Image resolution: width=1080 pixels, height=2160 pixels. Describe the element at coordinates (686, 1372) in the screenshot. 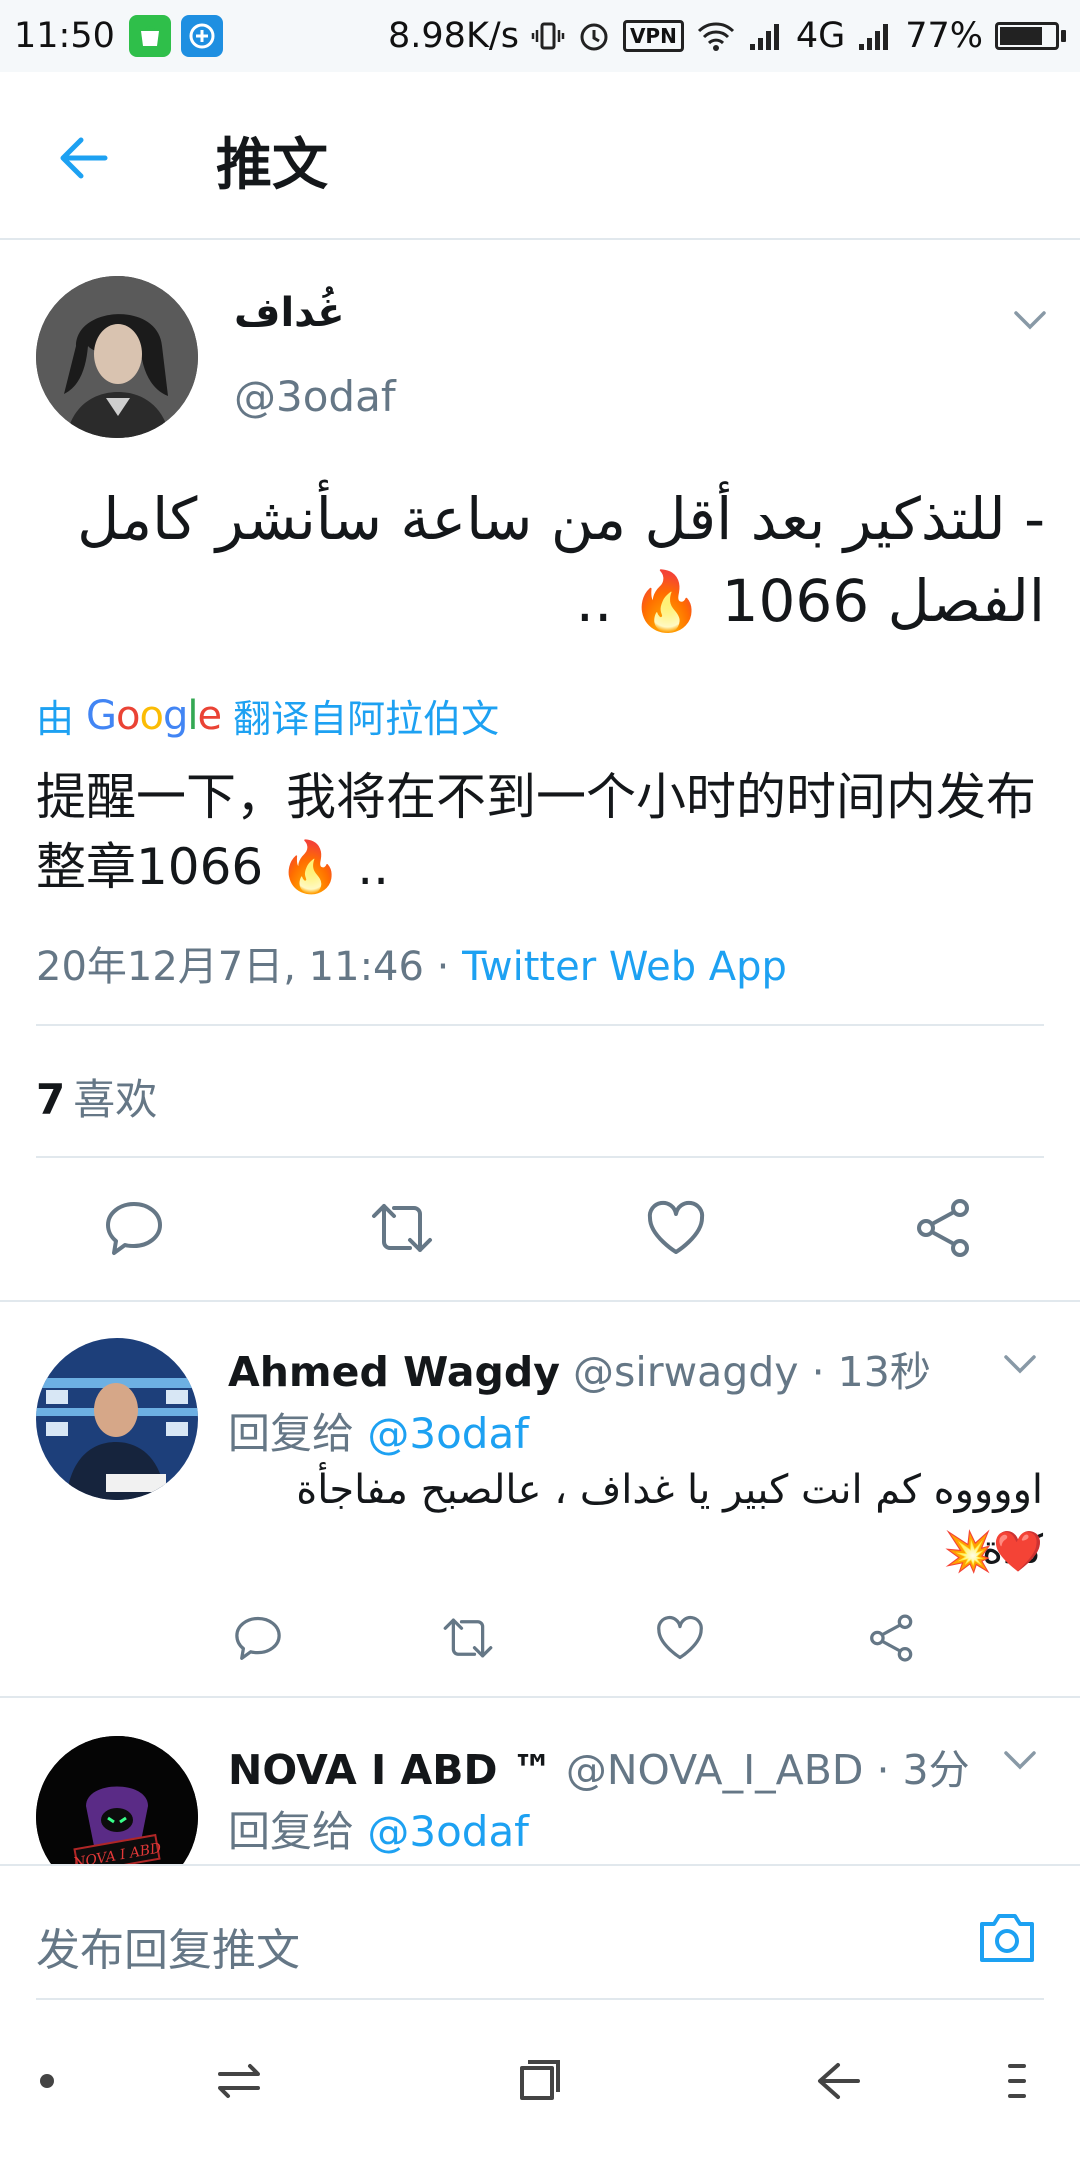

I see `reply-author-handle: @sirwagdy` at that location.